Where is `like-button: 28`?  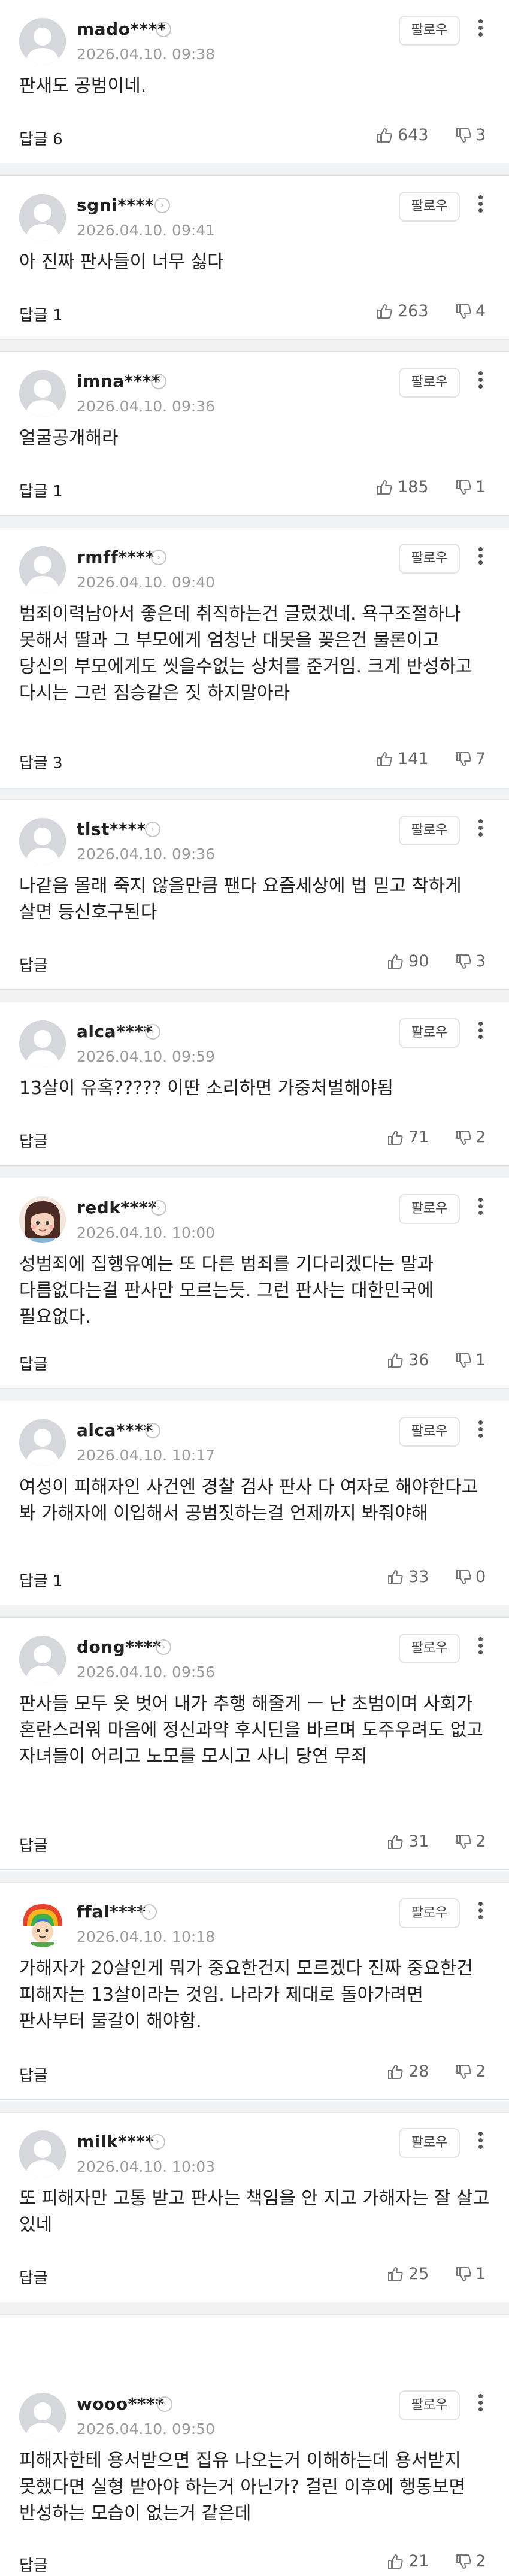 like-button: 28 is located at coordinates (408, 2071).